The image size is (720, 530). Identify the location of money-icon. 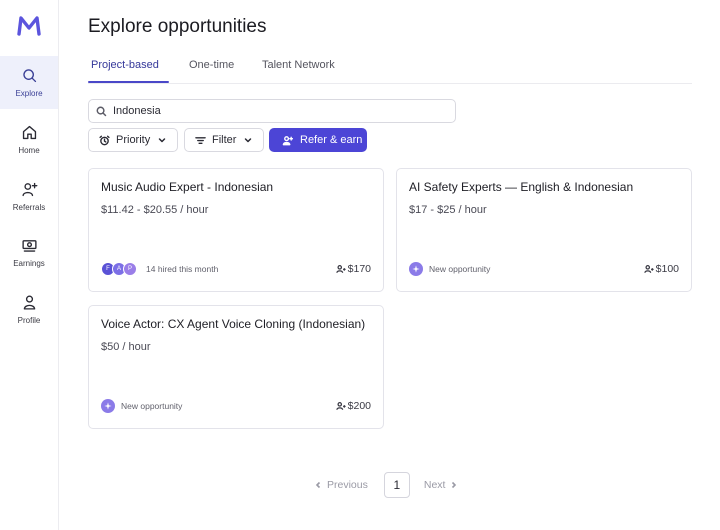
(29, 246).